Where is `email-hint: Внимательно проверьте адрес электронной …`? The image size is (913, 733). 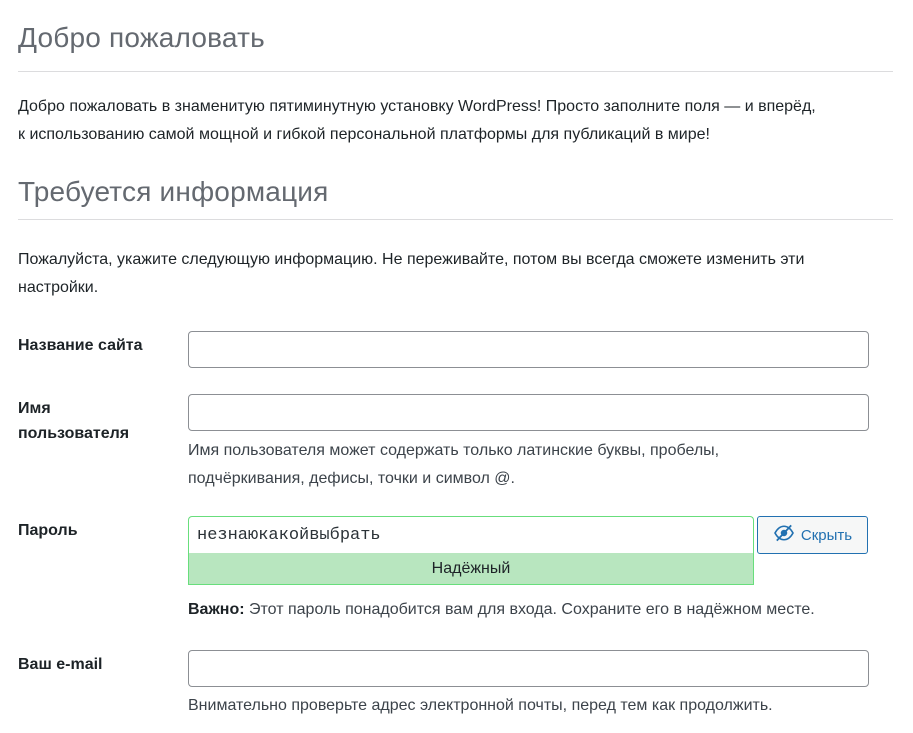 email-hint: Внимательно проверьте адрес электронной … is located at coordinates (480, 705).